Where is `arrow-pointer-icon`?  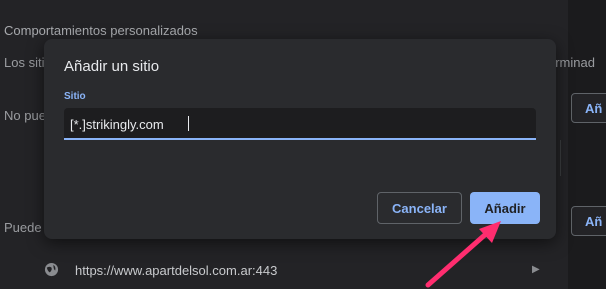 arrow-pointer-icon is located at coordinates (463, 254).